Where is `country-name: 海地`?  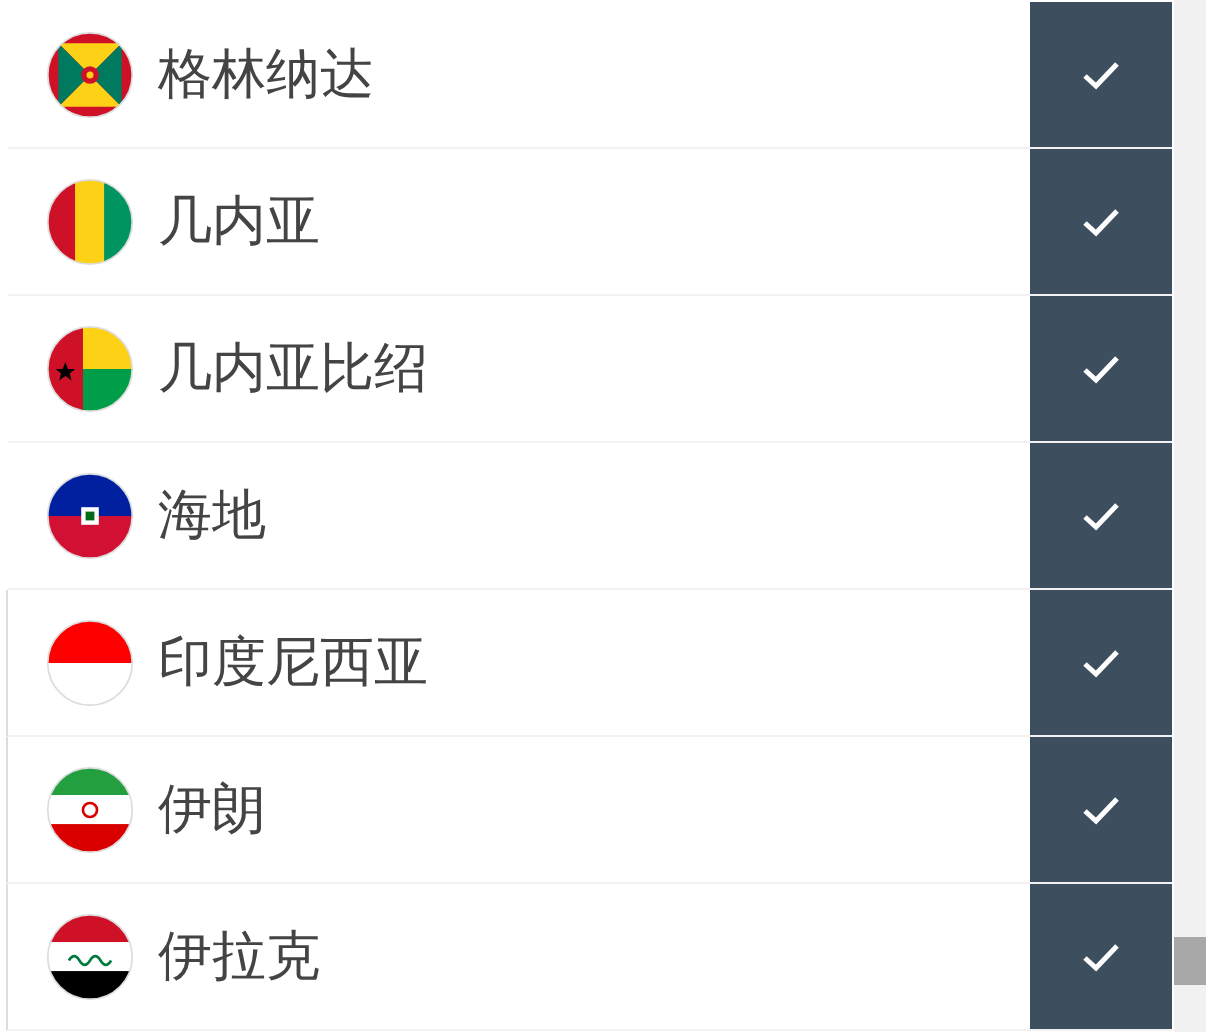 country-name: 海地 is located at coordinates (212, 515).